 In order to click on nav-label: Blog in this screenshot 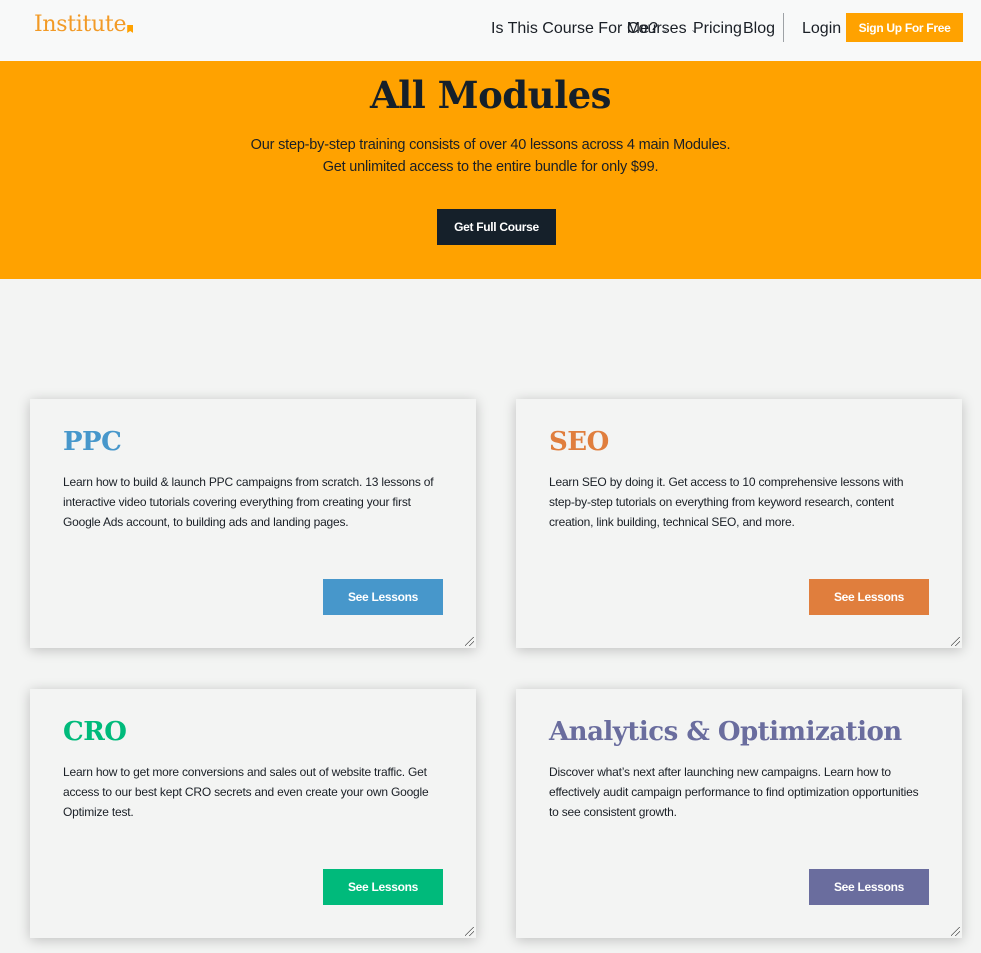, I will do `click(759, 28)`.